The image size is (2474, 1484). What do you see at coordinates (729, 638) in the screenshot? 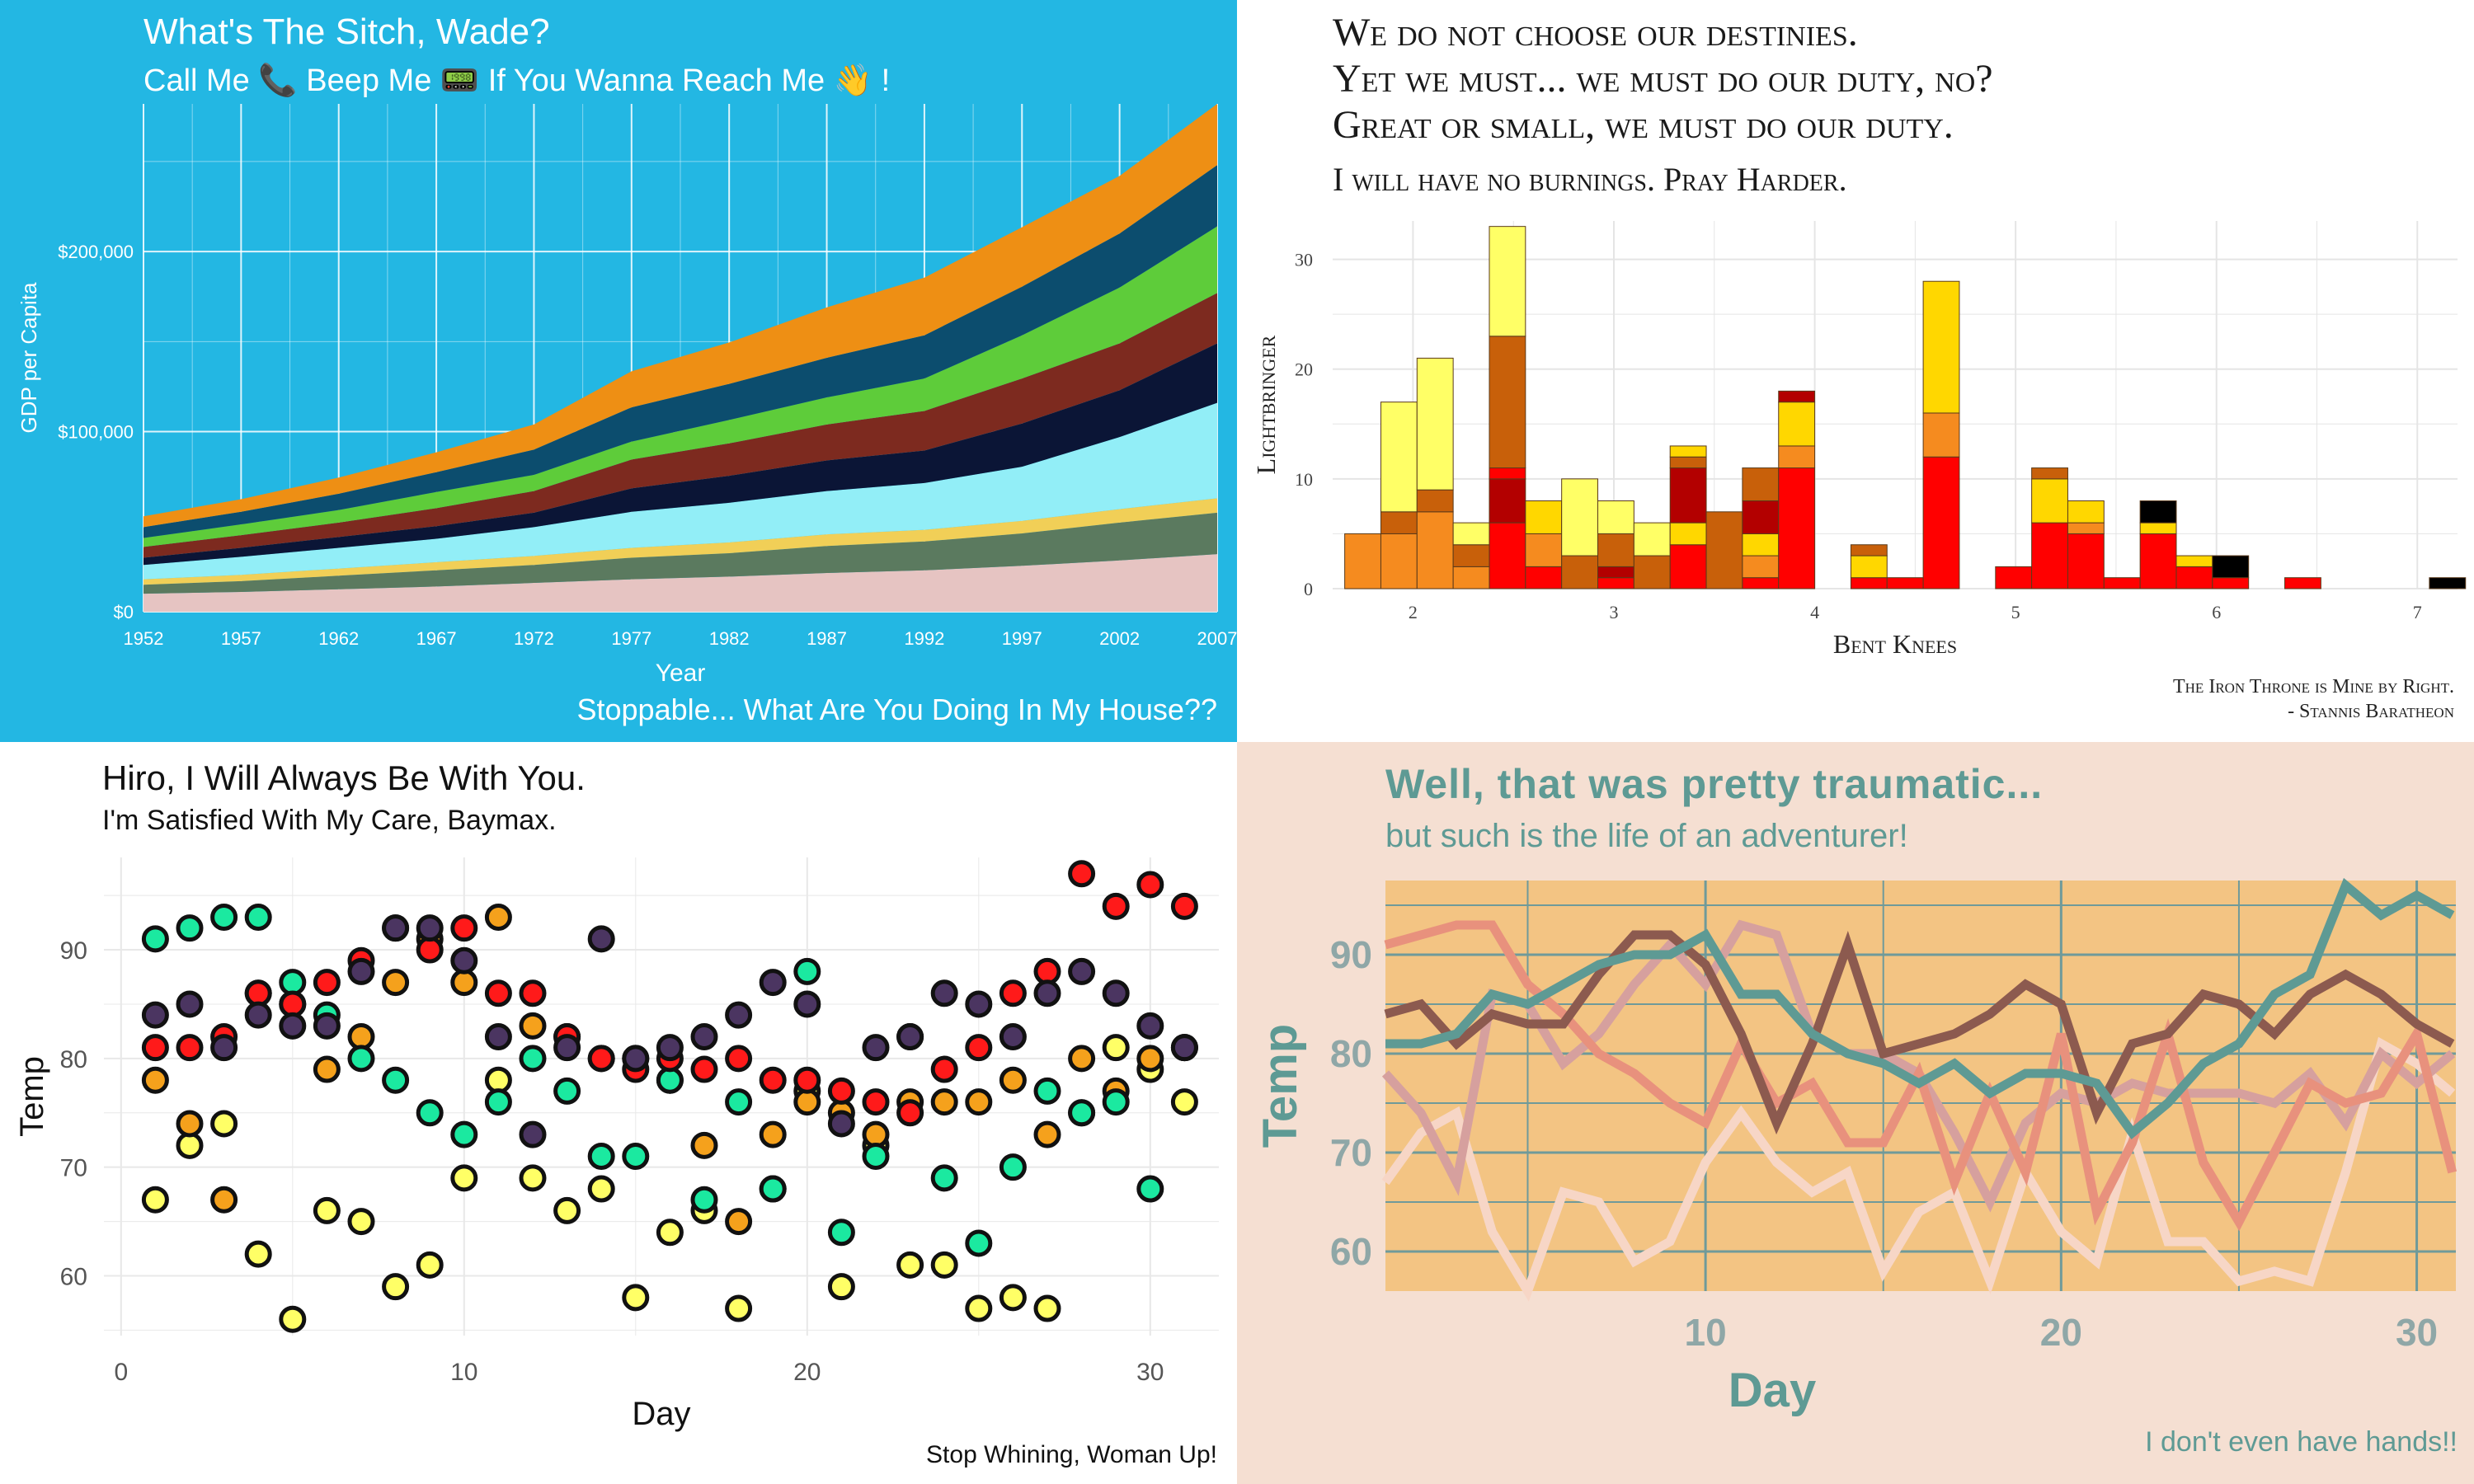
I see `x-tick-label: 1982` at bounding box center [729, 638].